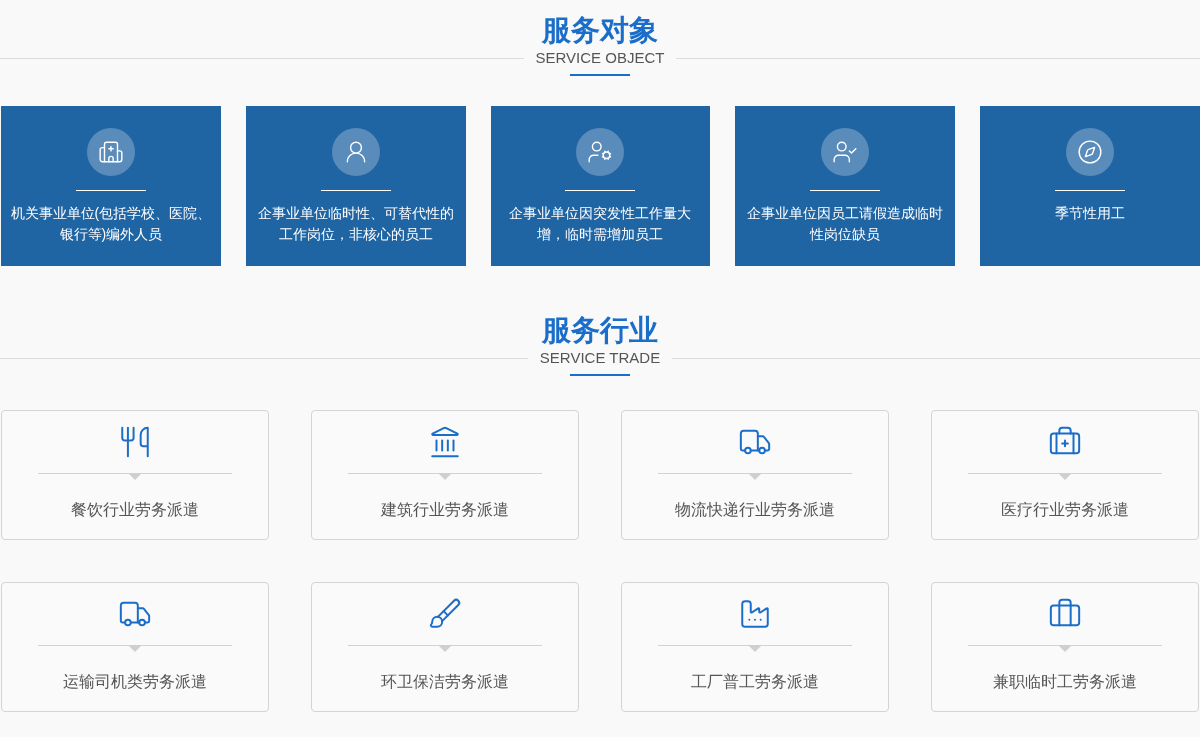 The image size is (1200, 737). What do you see at coordinates (355, 224) in the screenshot?
I see `card-text: 企事业单位临时性、可替代性的工作岗位，非核心的员工` at bounding box center [355, 224].